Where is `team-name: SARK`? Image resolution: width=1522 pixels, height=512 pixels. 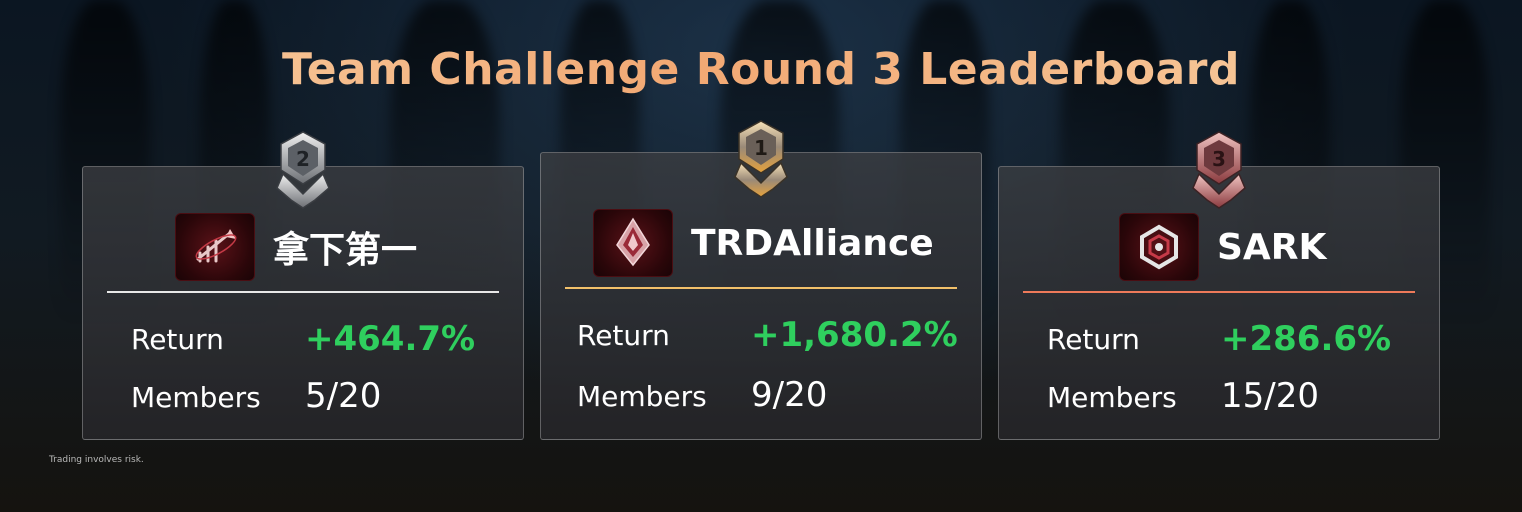
team-name: SARK is located at coordinates (1272, 247).